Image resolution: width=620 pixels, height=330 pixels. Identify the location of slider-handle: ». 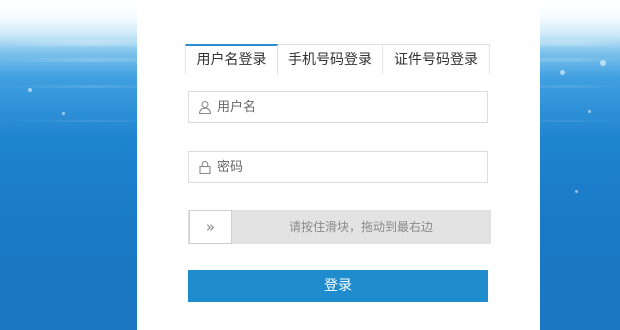
(210, 227).